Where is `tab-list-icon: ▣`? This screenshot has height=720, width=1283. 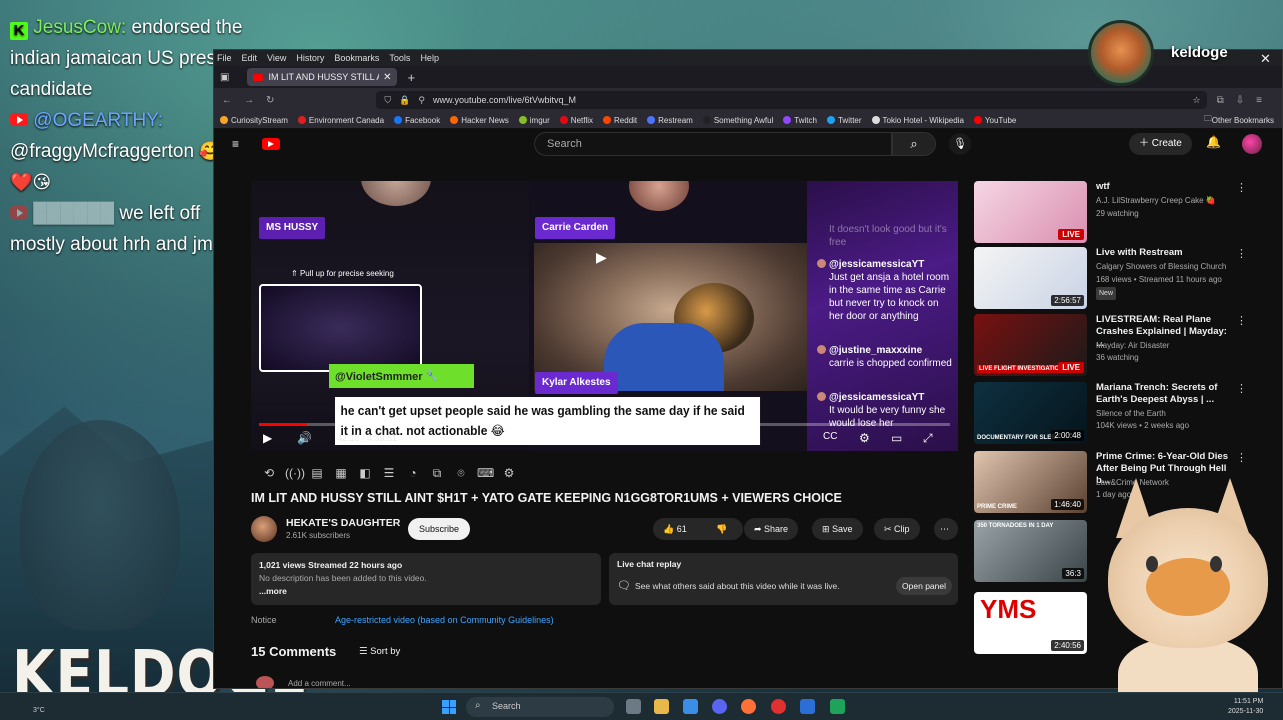
tab-list-icon: ▣ is located at coordinates (224, 77).